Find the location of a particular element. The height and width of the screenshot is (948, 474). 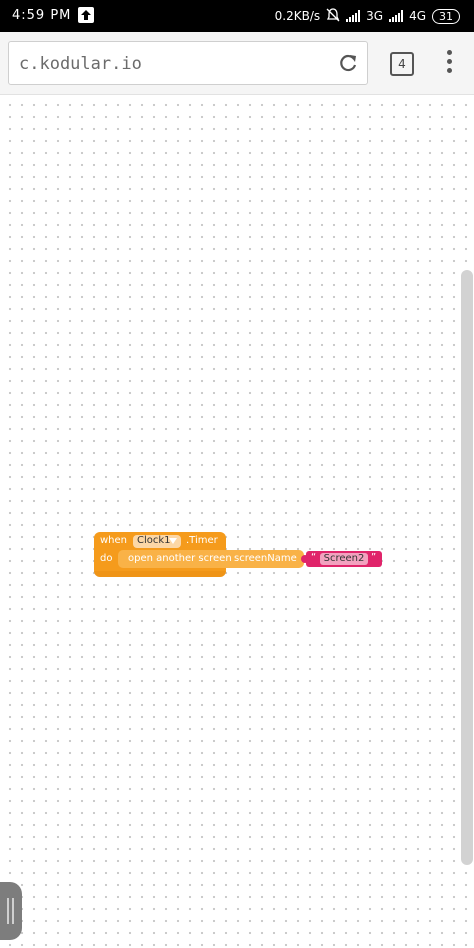

reload-icon is located at coordinates (348, 63).